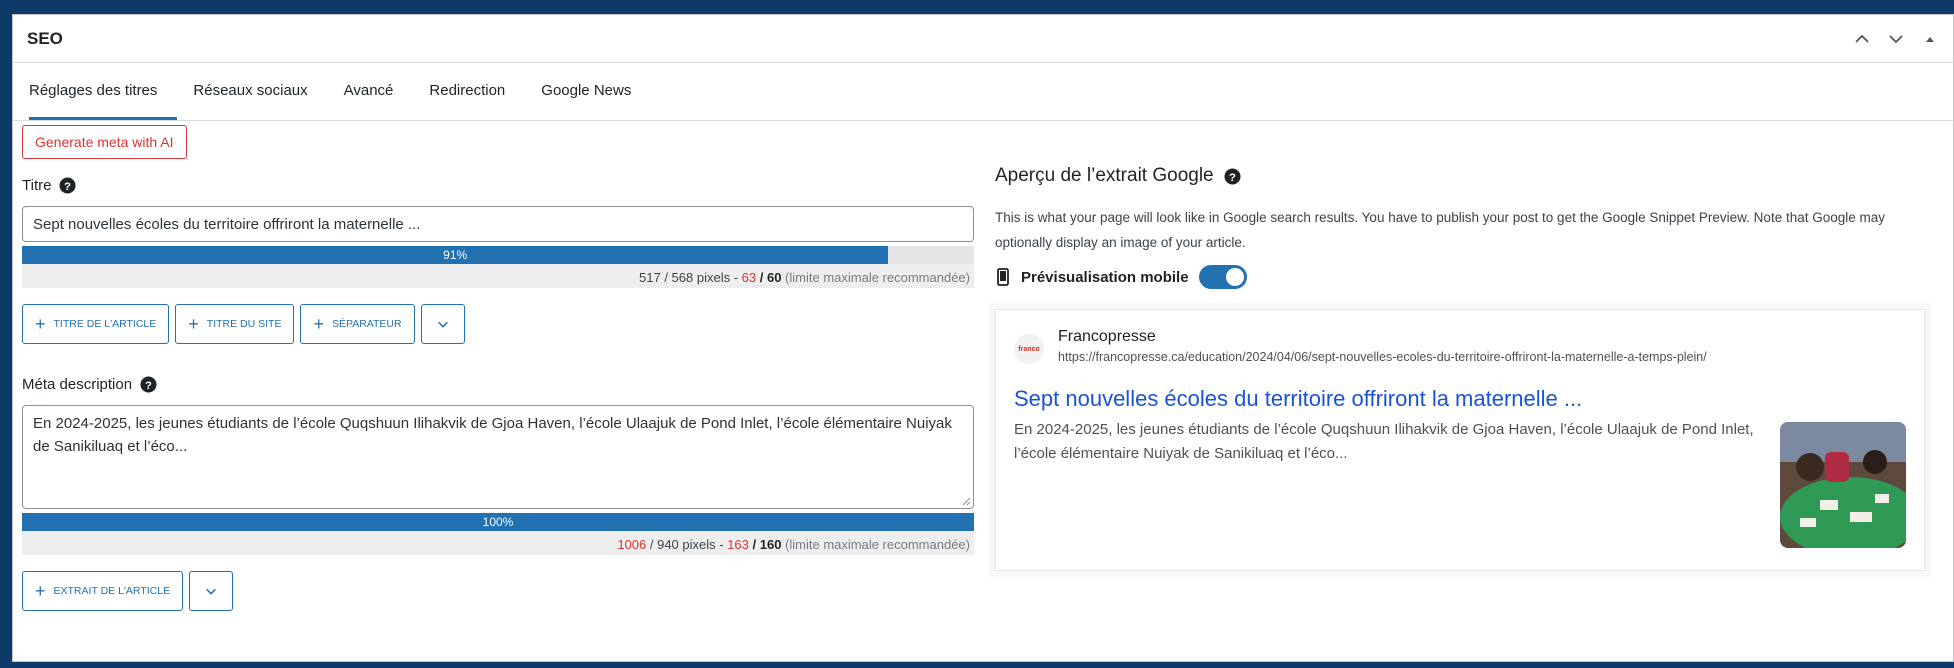 The width and height of the screenshot is (1954, 668). Describe the element at coordinates (498, 591) in the screenshot. I see `meta-tag-buttons: + Extrait de l'article` at that location.